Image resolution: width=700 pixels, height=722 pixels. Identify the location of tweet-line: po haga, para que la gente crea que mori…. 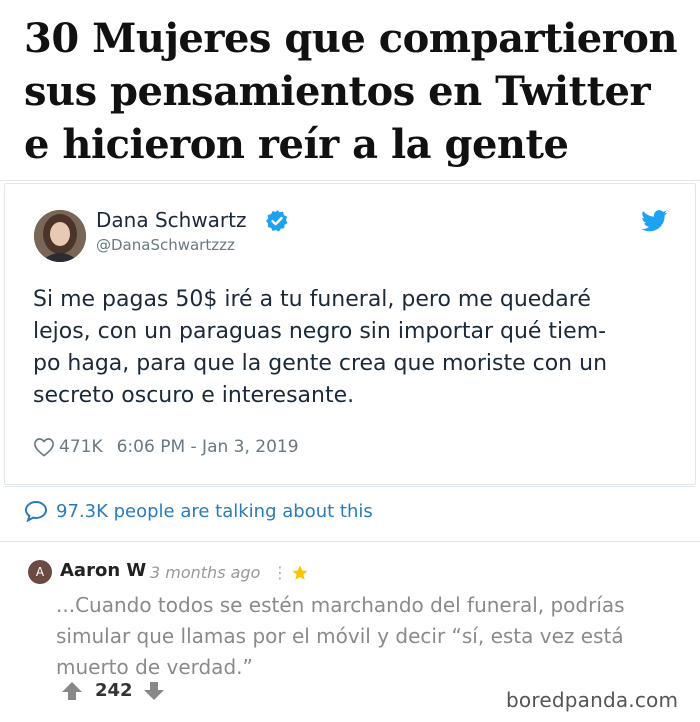
(320, 363).